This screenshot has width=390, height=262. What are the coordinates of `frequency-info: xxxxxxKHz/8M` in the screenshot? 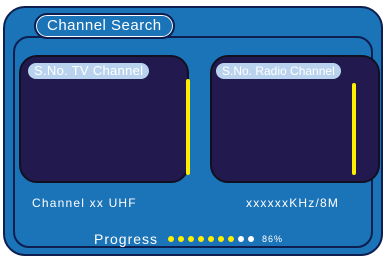 It's located at (293, 203).